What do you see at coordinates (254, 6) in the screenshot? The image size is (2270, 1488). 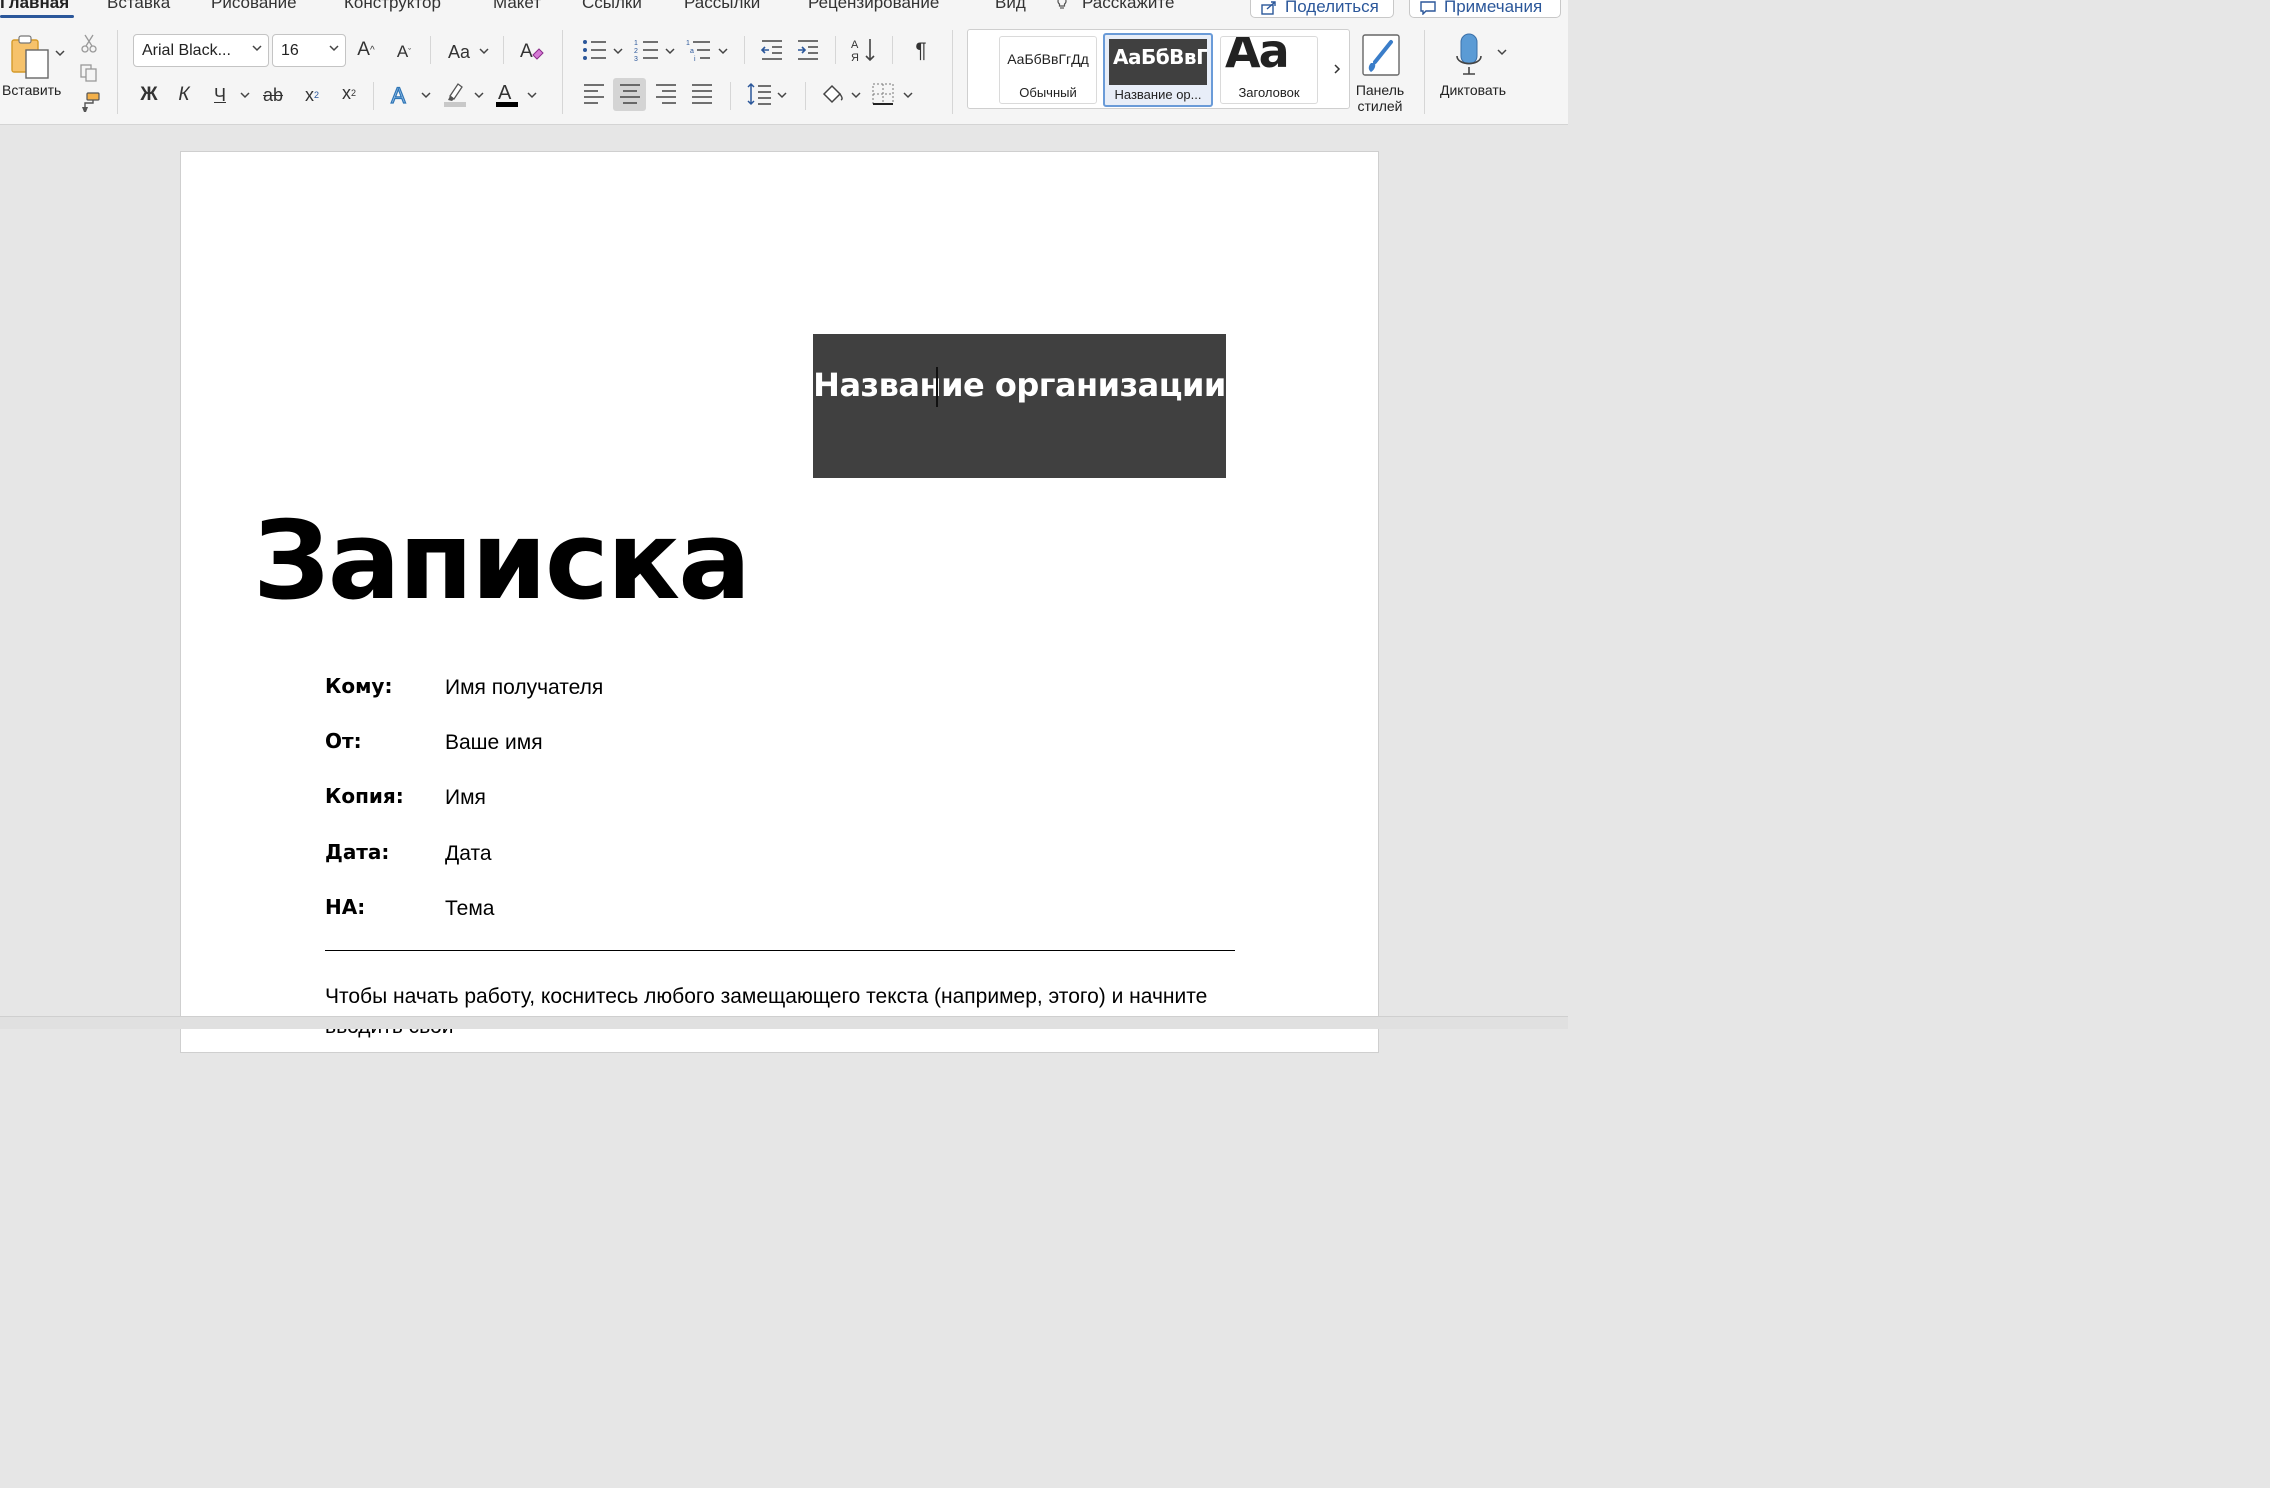 I see `tab-draw: Рисование` at bounding box center [254, 6].